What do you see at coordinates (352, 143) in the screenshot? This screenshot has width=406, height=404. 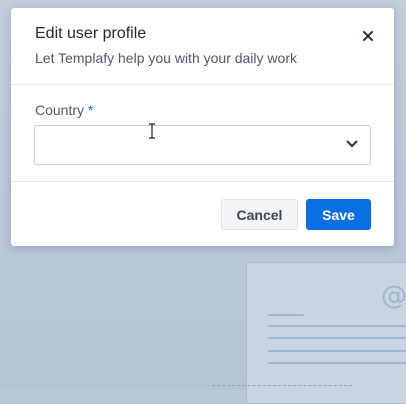 I see `chevron-down-icon` at bounding box center [352, 143].